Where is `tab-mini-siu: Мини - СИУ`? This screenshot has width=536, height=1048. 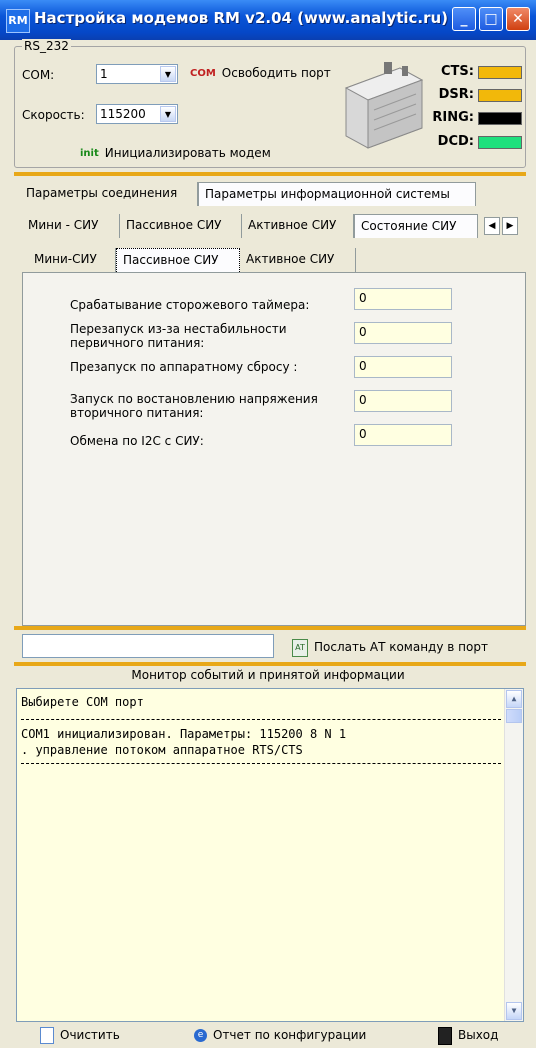 tab-mini-siu: Мини - СИУ is located at coordinates (71, 226).